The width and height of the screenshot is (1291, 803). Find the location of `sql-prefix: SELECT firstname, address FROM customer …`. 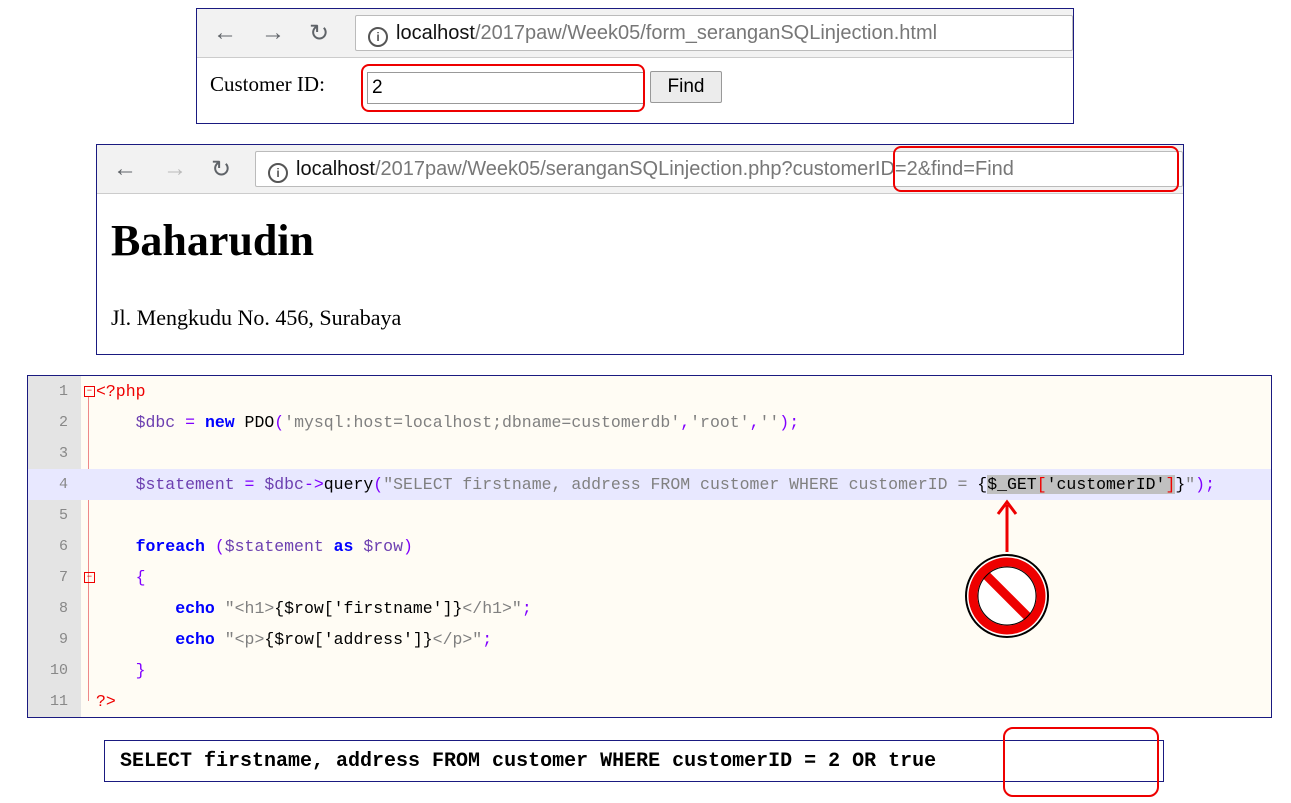

sql-prefix: SELECT firstname, address FROM customer … is located at coordinates (474, 761).